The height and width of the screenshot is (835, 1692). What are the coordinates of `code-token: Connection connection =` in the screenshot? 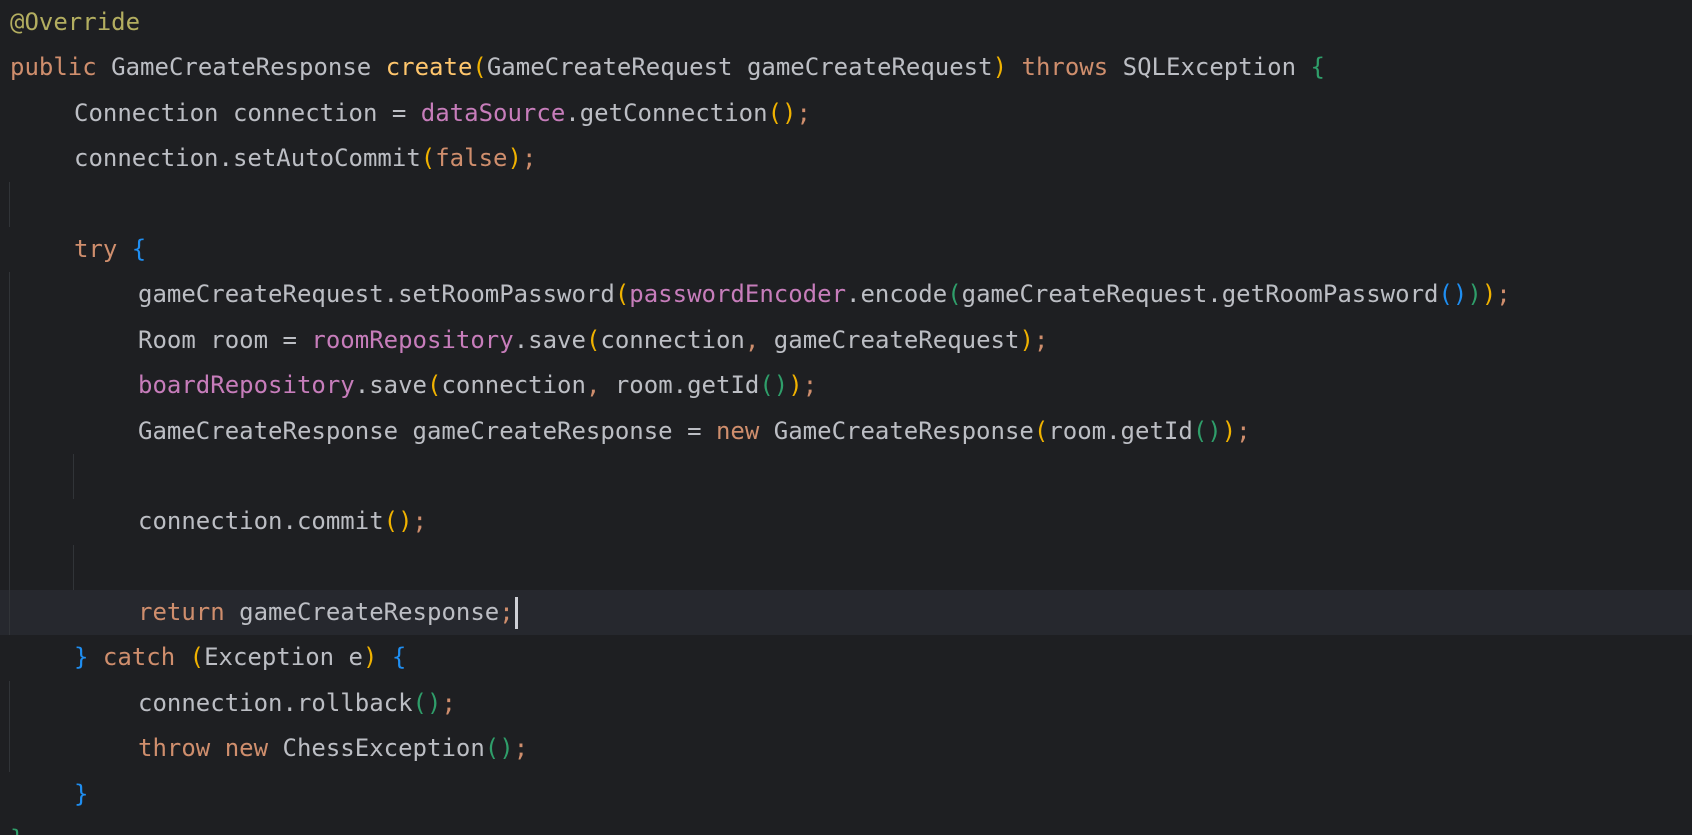 It's located at (247, 112).